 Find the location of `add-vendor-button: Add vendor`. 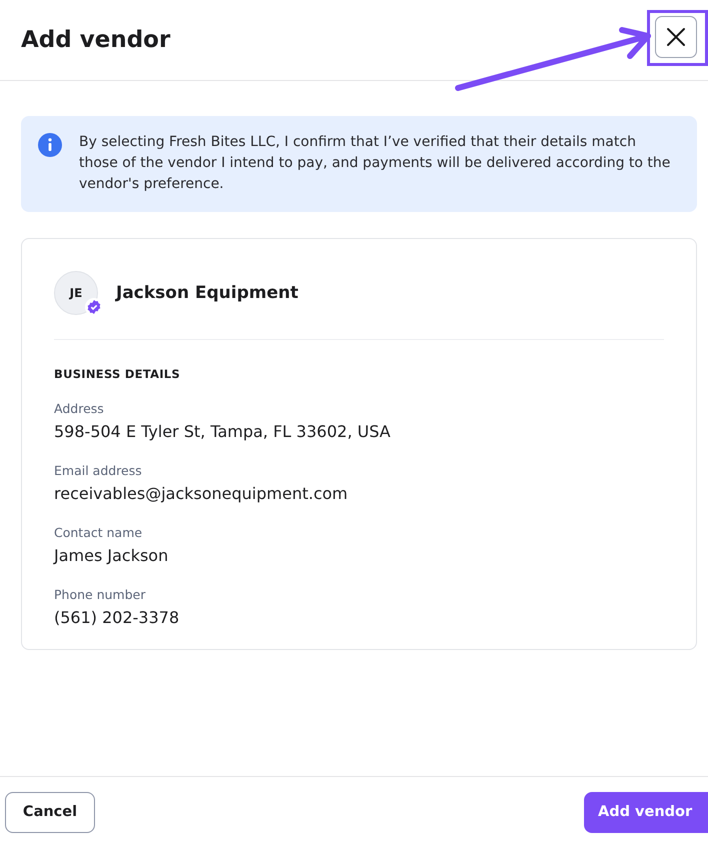

add-vendor-button: Add vendor is located at coordinates (646, 812).